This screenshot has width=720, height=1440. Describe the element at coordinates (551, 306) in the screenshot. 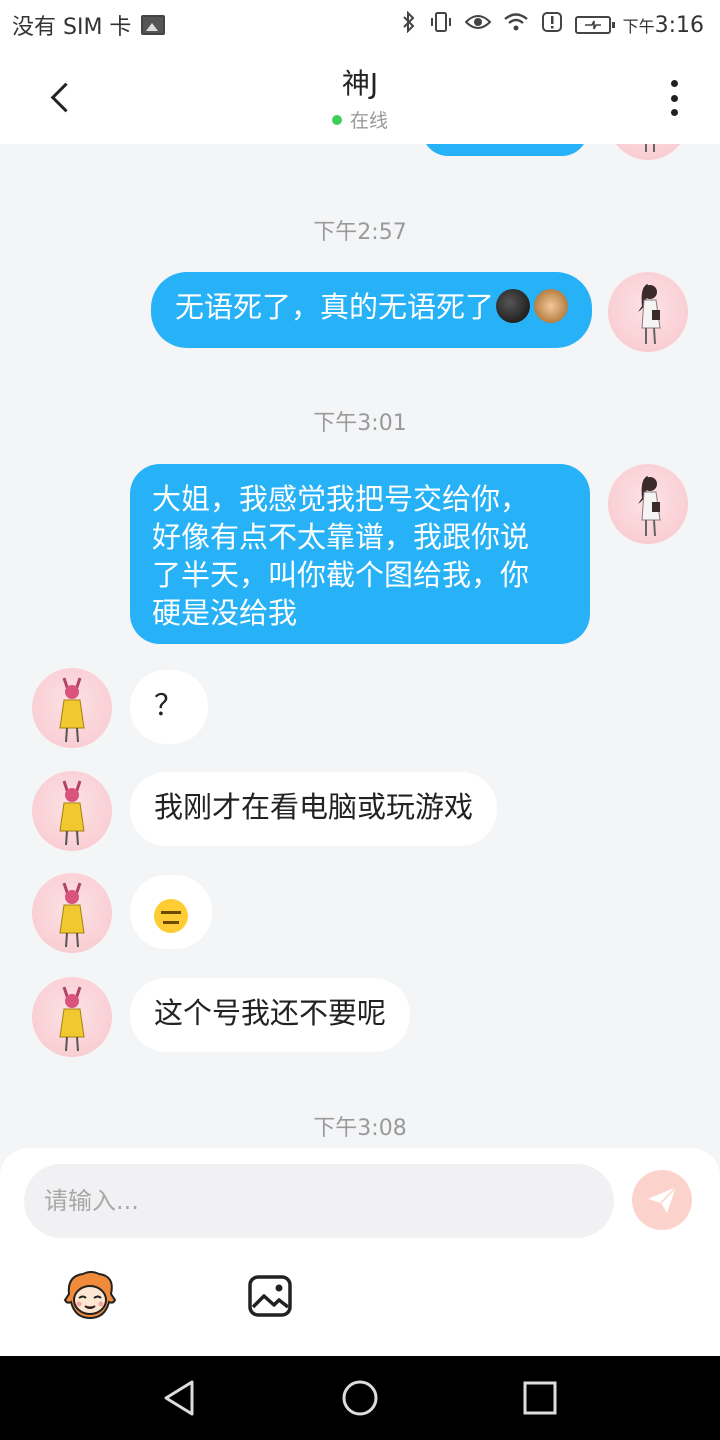

I see `monkey-icon` at that location.